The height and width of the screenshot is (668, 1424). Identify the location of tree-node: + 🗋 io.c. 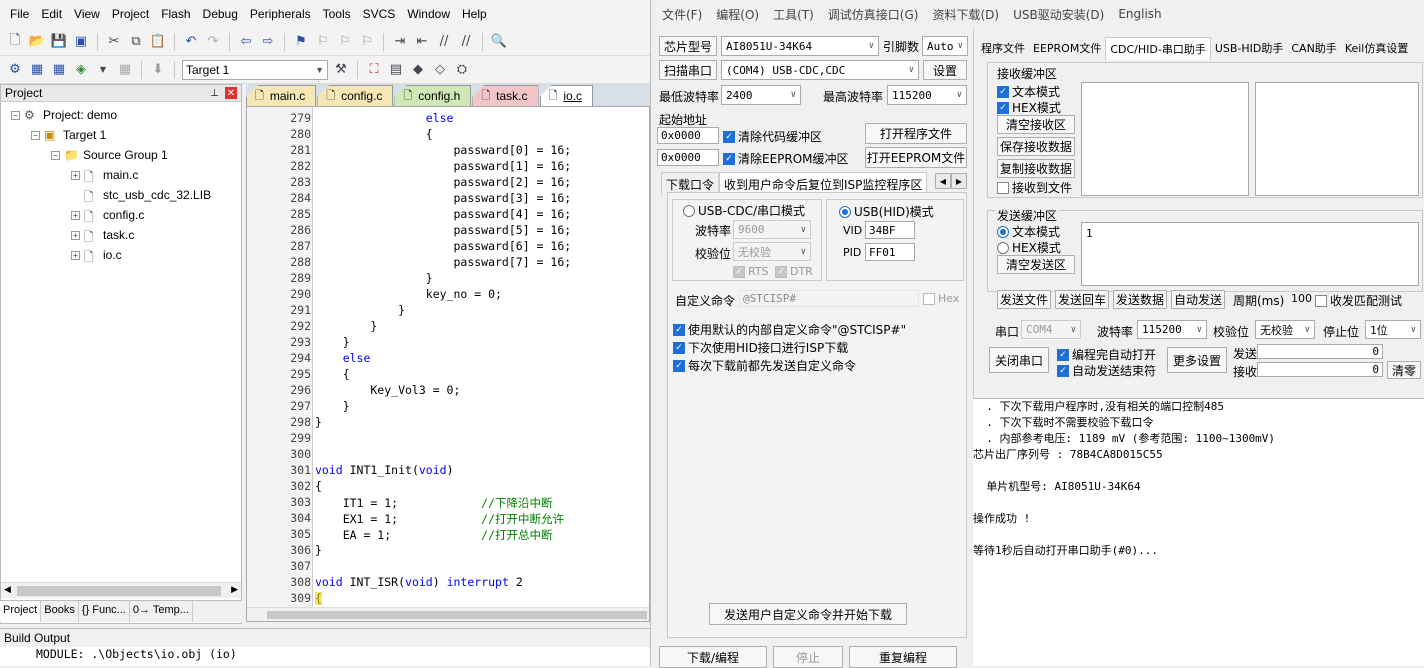
(121, 255).